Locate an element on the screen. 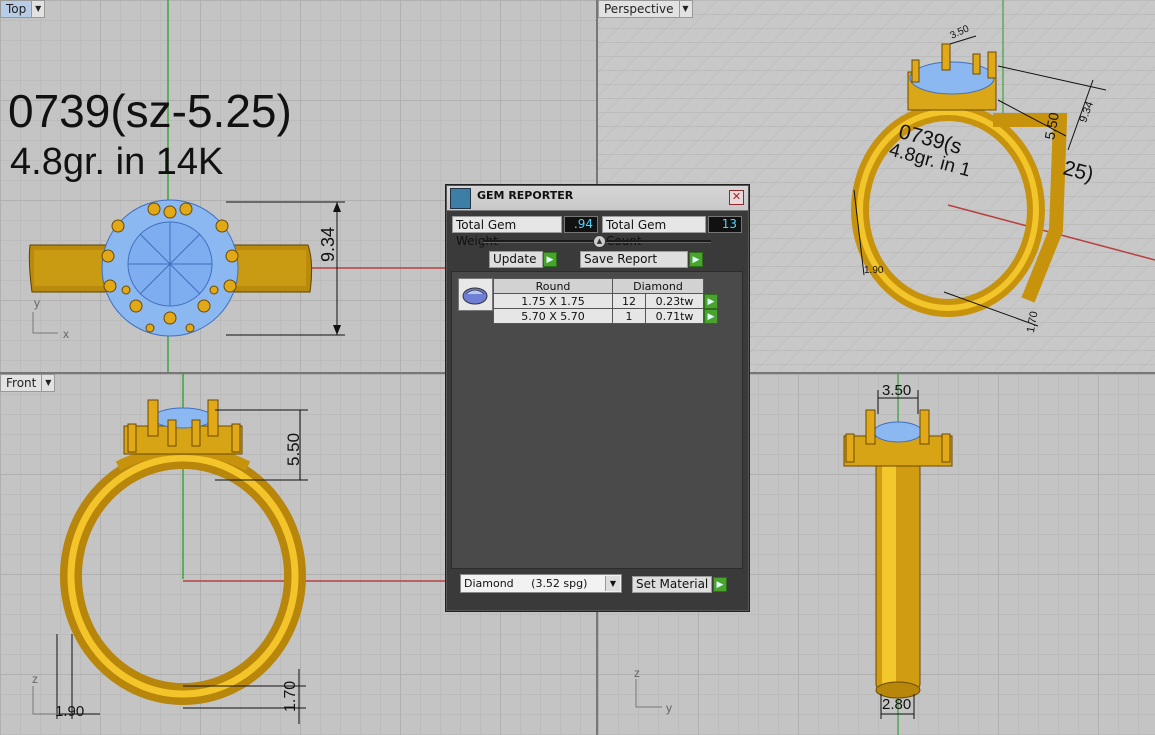 This screenshot has width=1155, height=735. viewport-label-front: Front ▼ is located at coordinates (28, 383).